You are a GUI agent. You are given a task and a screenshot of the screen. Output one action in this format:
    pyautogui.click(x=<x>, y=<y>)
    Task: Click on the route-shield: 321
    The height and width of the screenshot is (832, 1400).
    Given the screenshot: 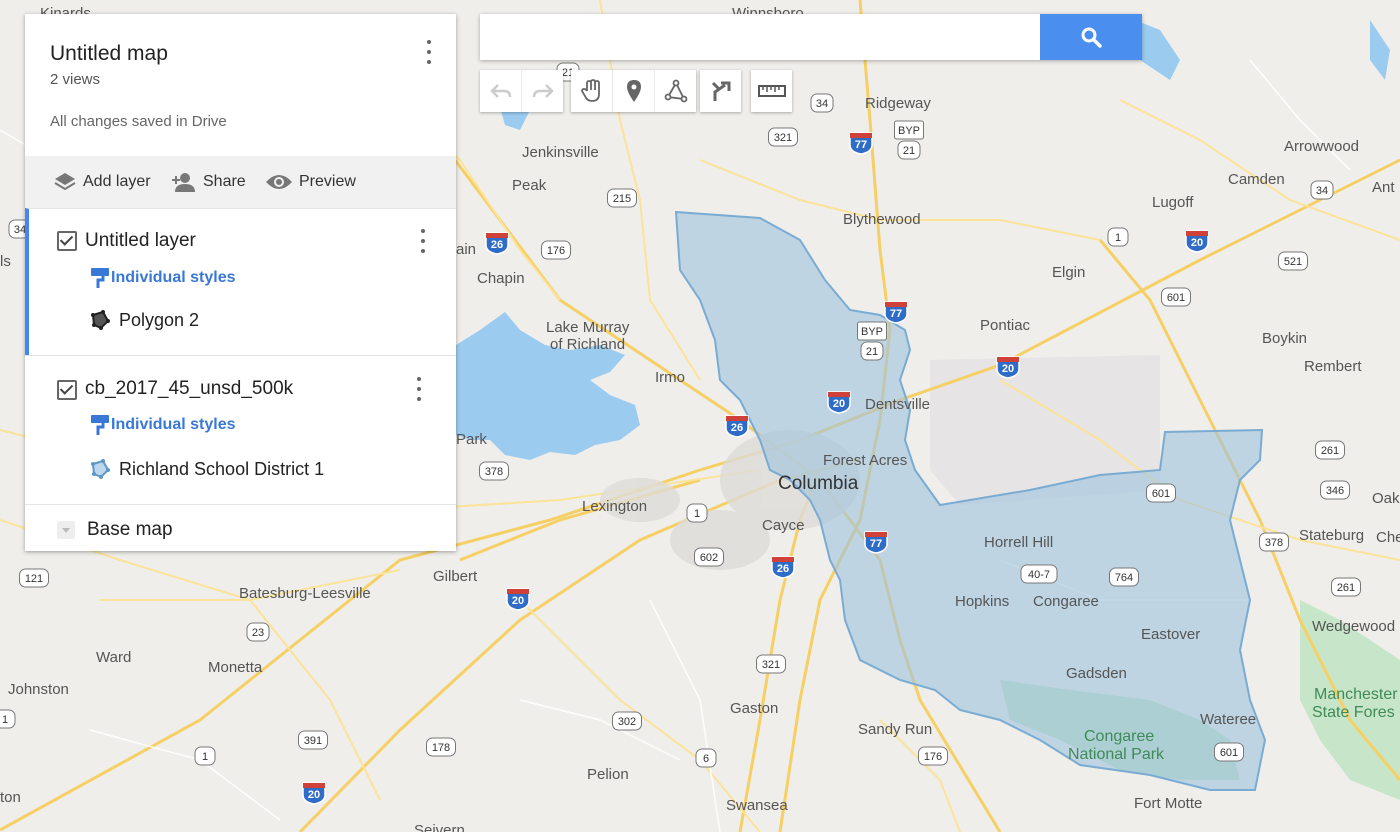 What is the action you would take?
    pyautogui.click(x=771, y=664)
    